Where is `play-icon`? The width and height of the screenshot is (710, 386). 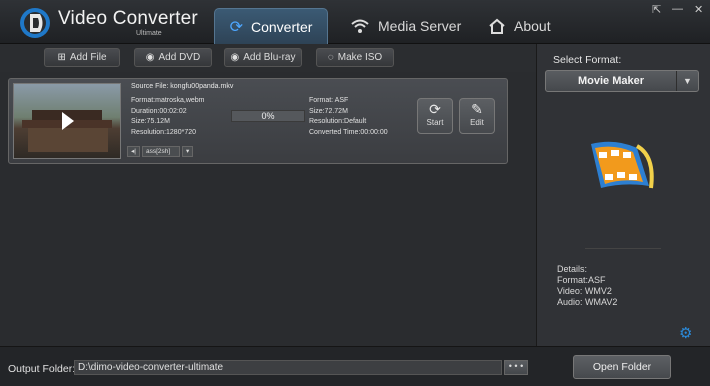
play-icon is located at coordinates (68, 121).